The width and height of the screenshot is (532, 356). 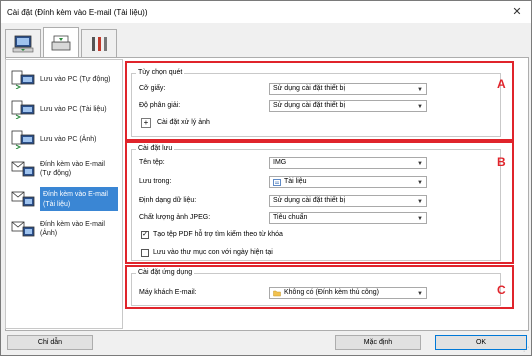 I want to click on list-item-label: Đính kèm vào E-mail (Tài liệu), so click(x=75, y=199).